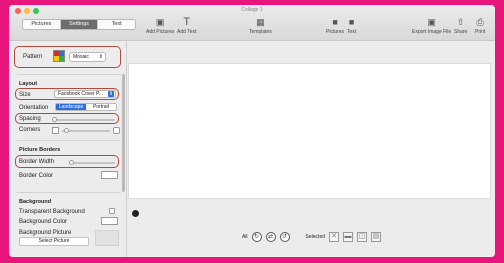 Image resolution: width=504 pixels, height=263 pixels. Describe the element at coordinates (432, 32) in the screenshot. I see `export-label: Export Image File` at that location.